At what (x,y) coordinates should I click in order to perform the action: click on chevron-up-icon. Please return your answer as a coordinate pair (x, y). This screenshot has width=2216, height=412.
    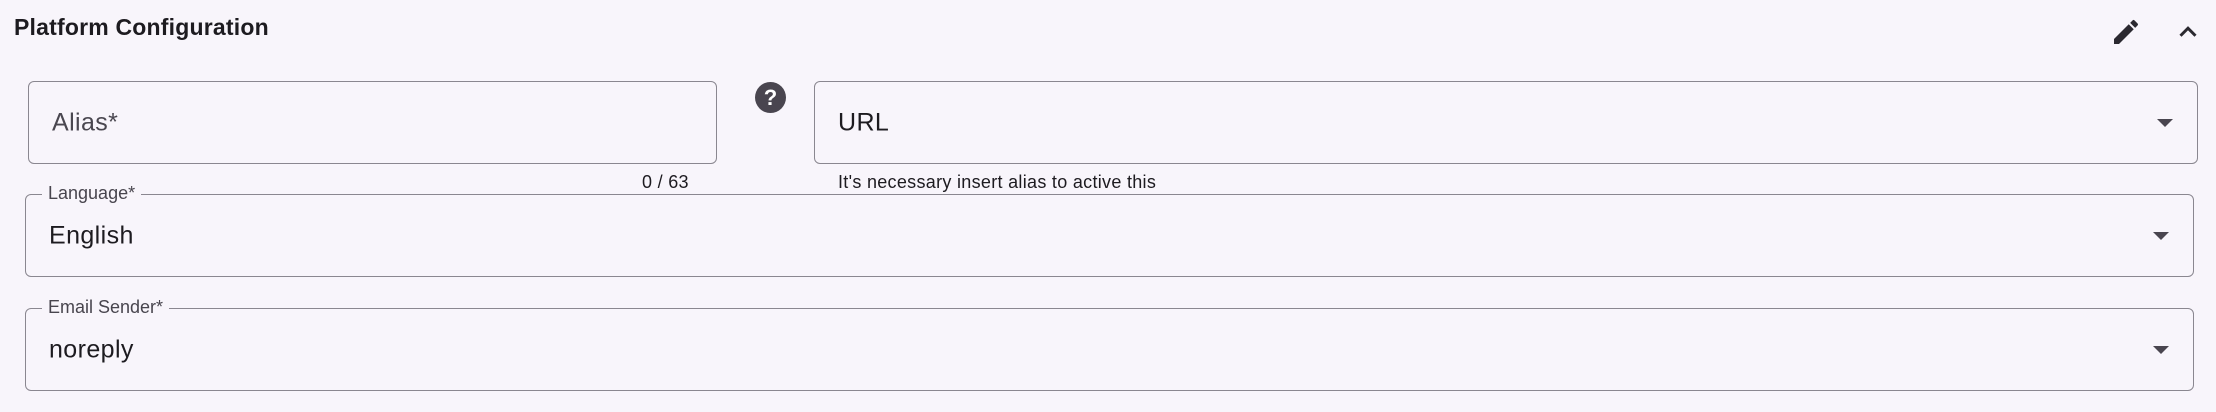
    Looking at the image, I should click on (2188, 31).